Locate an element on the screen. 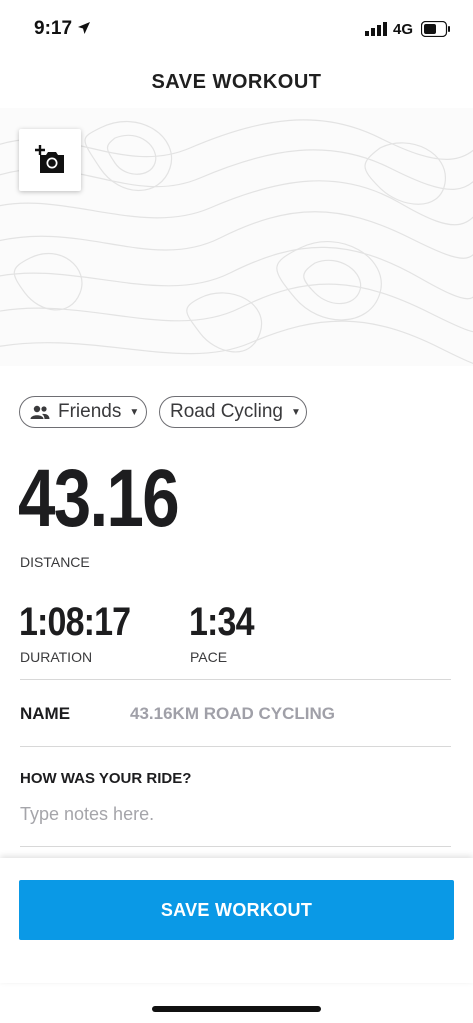 This screenshot has width=473, height=1023. distance-label: DISTANCE is located at coordinates (55, 562).